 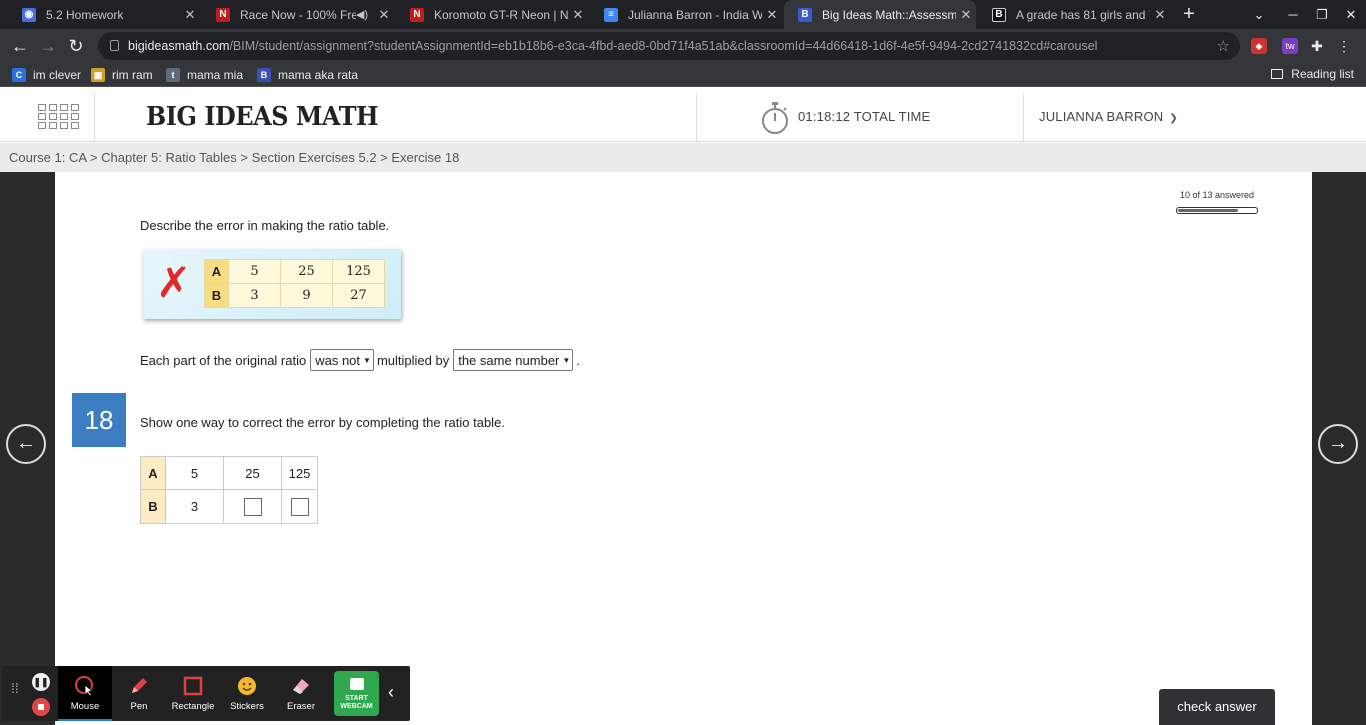 What do you see at coordinates (1322, 14) in the screenshot?
I see `restore-button: ❐` at bounding box center [1322, 14].